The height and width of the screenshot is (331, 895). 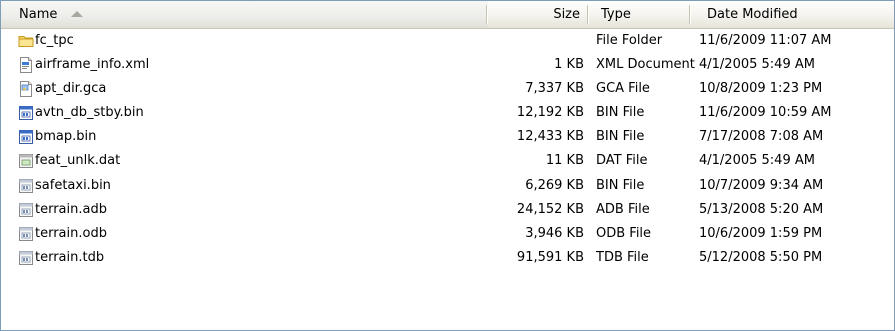 I want to click on file-row: fc_tpc File Folder 11/6/2009 11:07 AM, so click(x=447, y=41).